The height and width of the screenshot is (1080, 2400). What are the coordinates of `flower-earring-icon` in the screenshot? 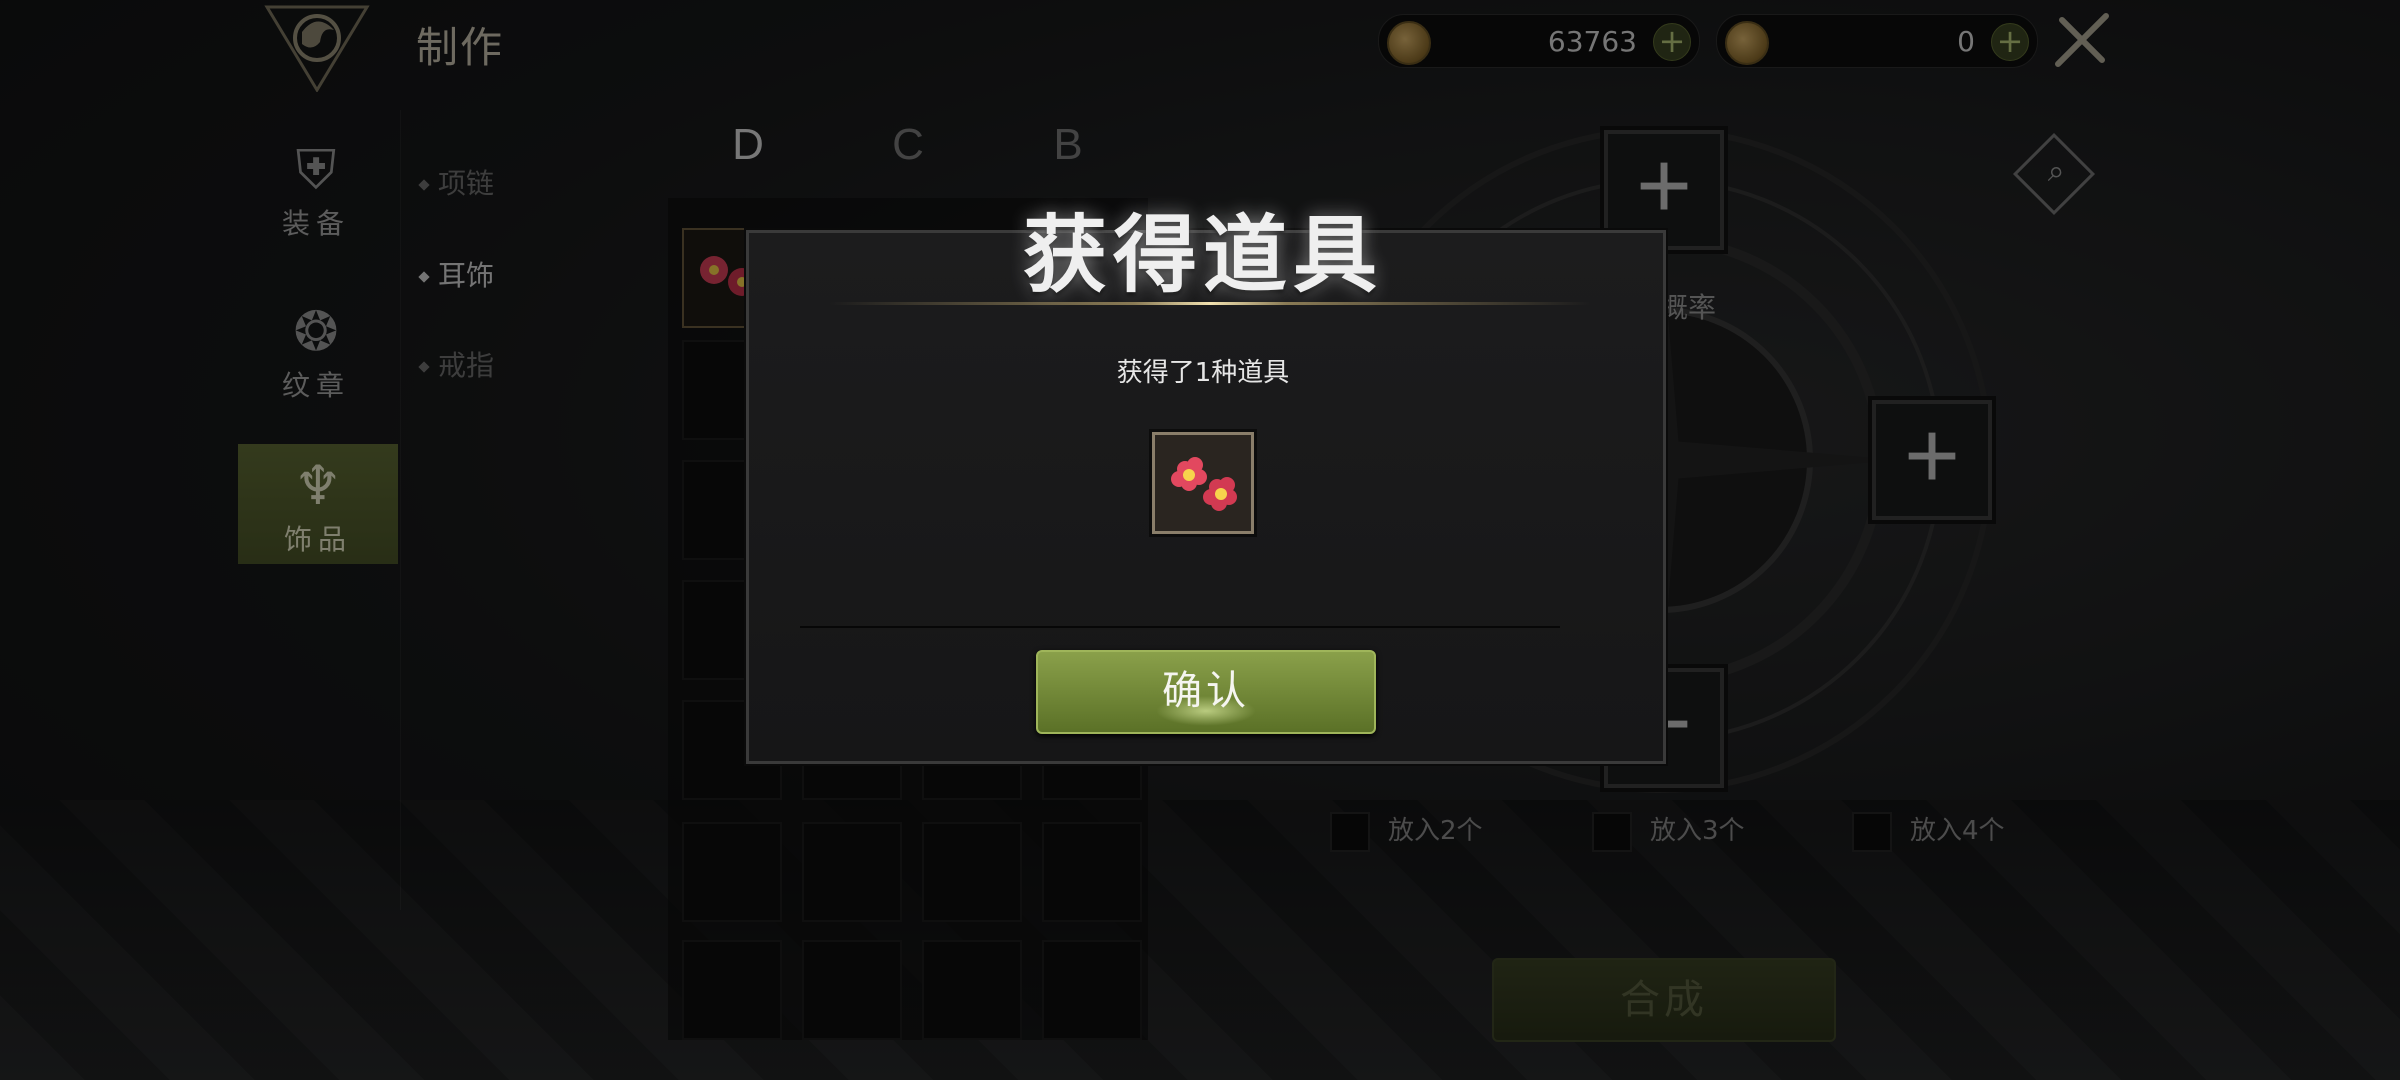 It's located at (1204, 484).